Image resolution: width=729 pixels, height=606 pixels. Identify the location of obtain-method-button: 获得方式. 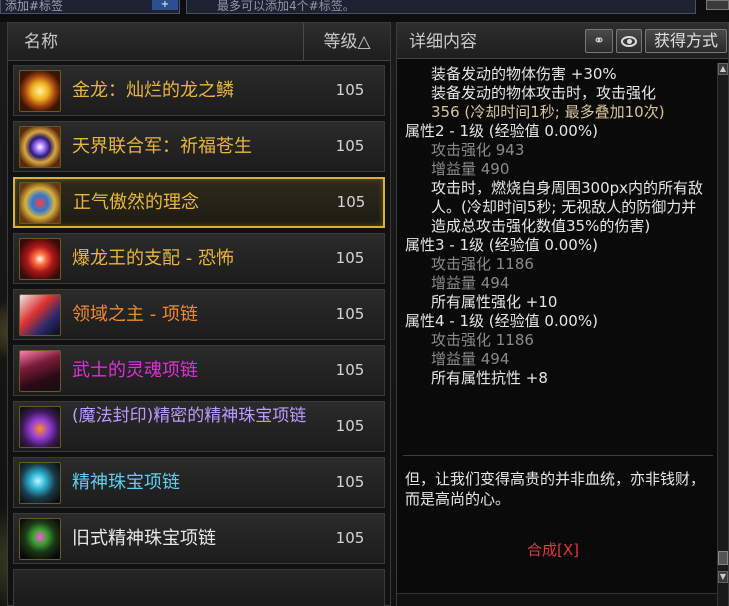
(686, 41).